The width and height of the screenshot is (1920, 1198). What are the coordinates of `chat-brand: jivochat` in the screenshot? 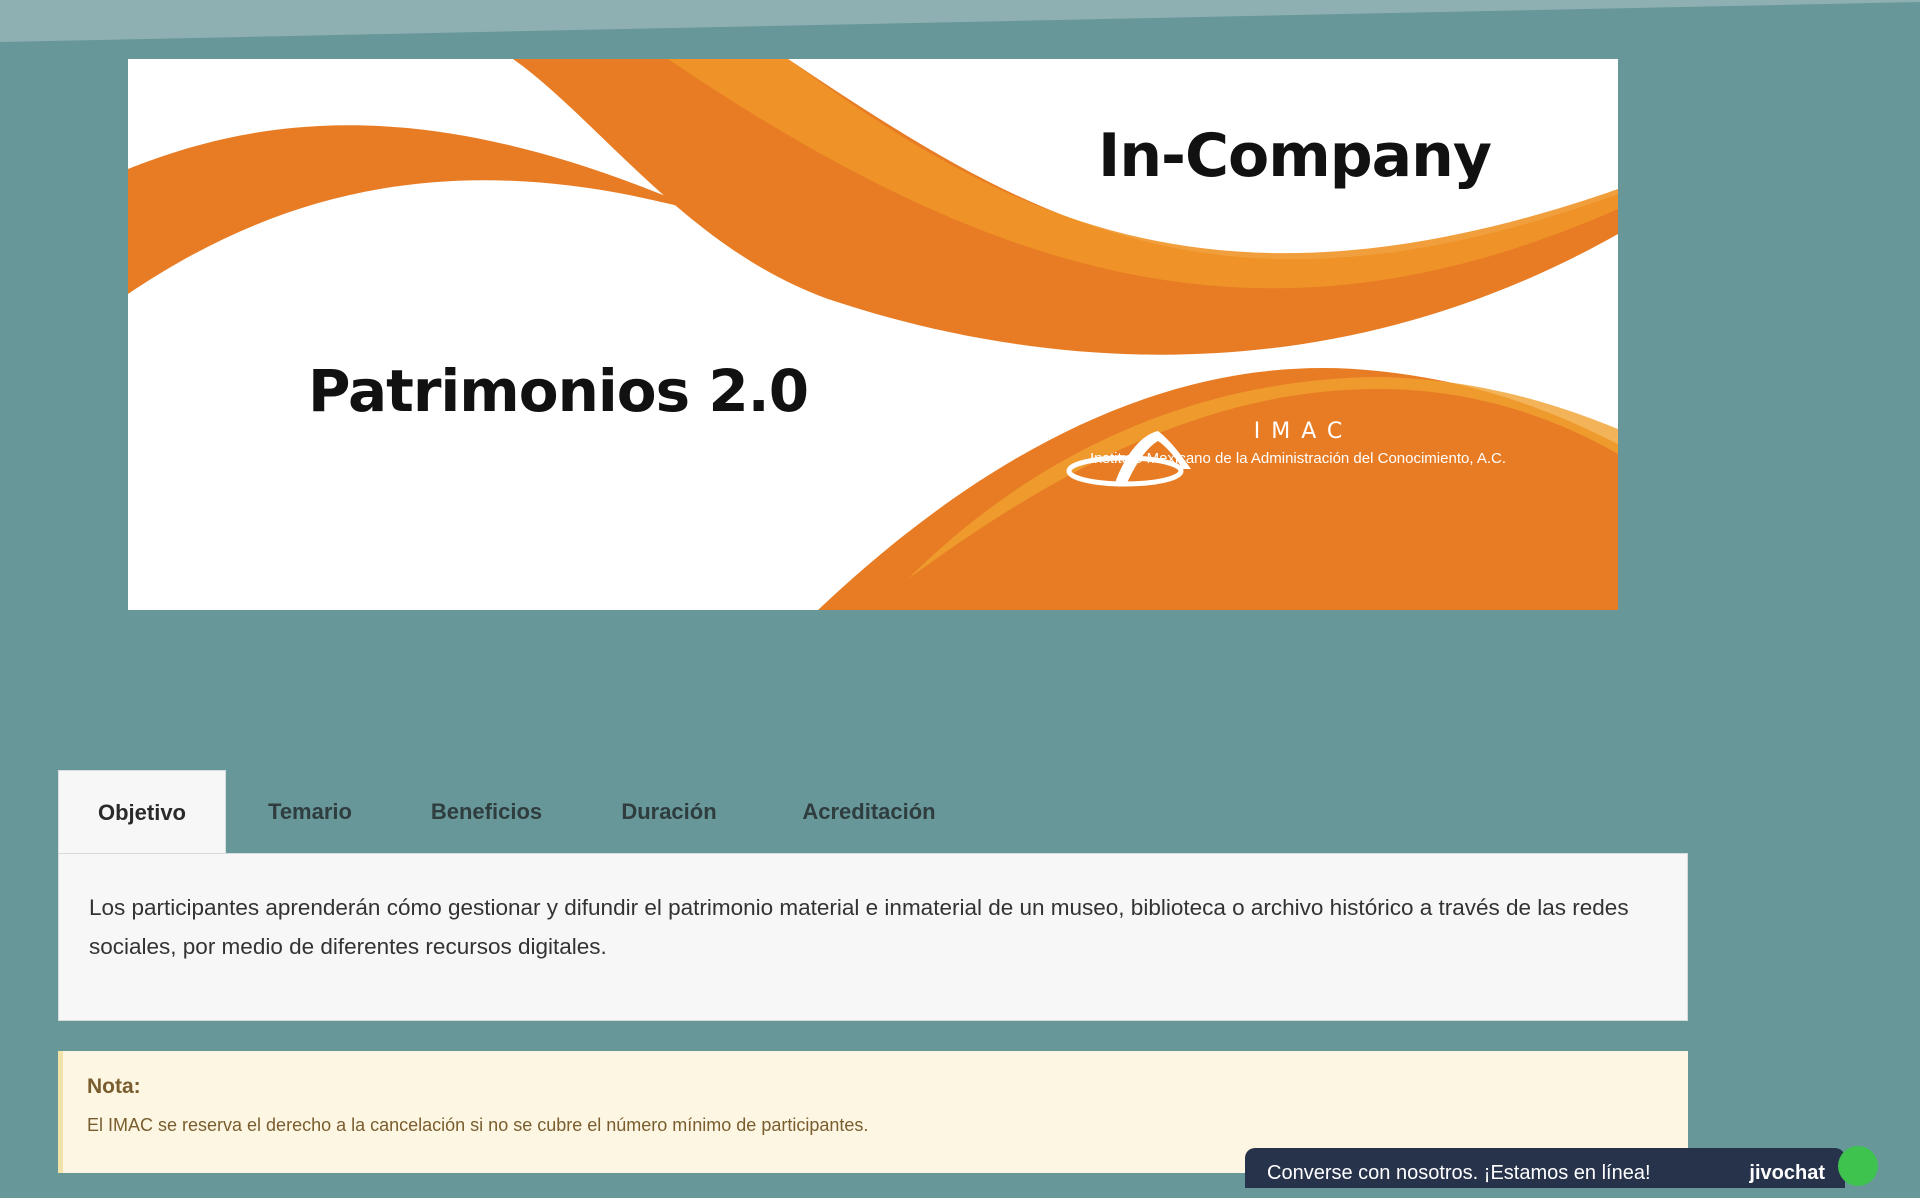 It's located at (1787, 1173).